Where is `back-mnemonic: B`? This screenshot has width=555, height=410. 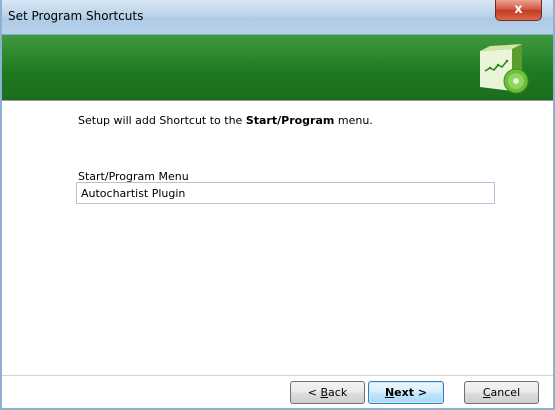 back-mnemonic: B is located at coordinates (324, 392).